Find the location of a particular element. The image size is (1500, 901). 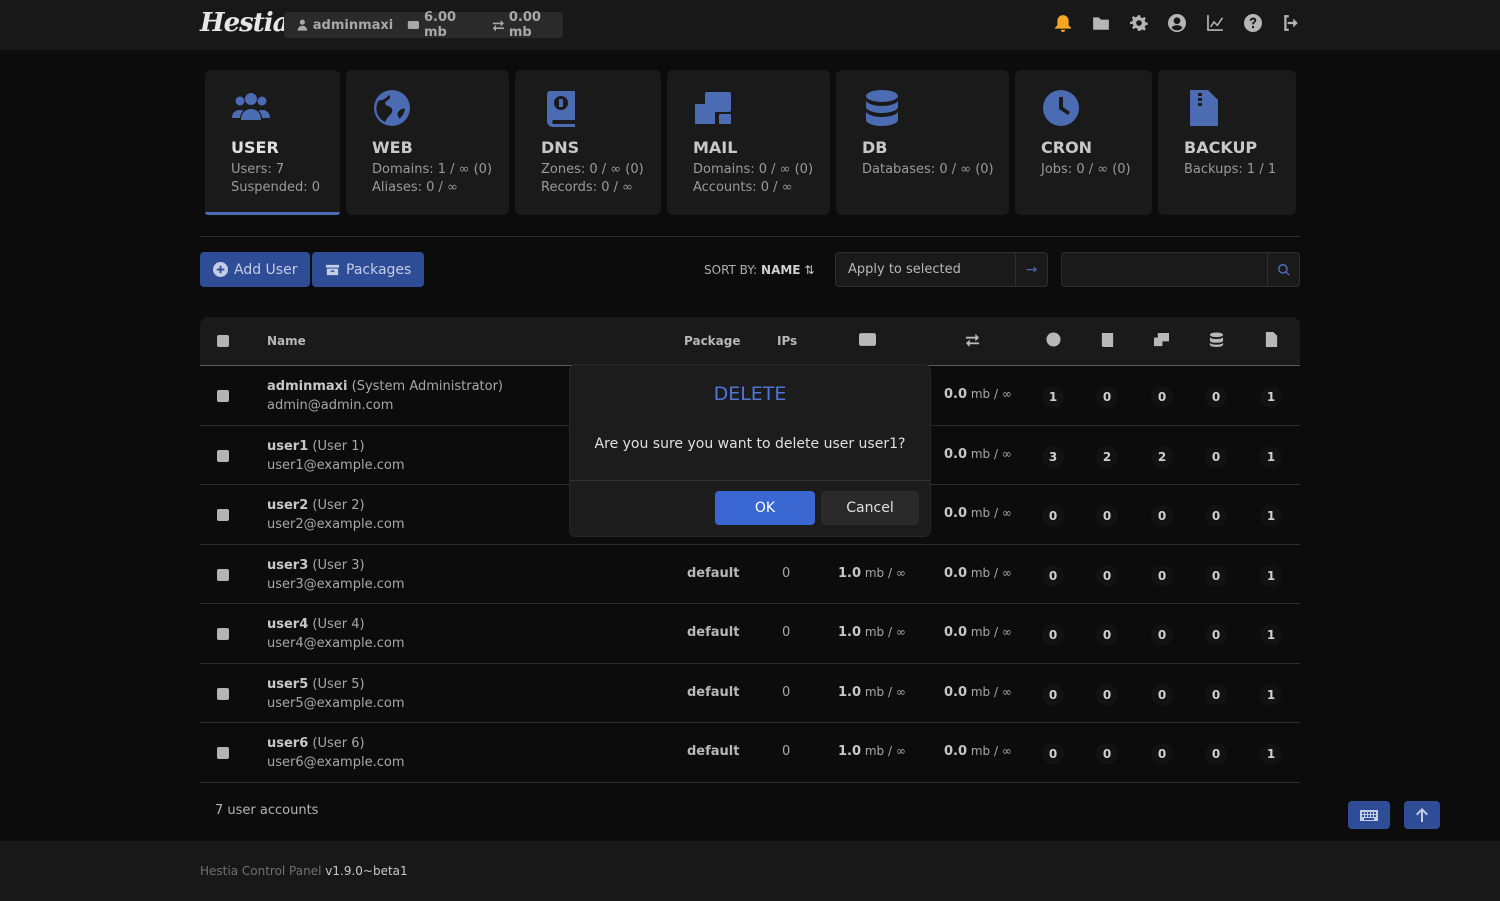

tab-mail: MAIL Domains: 0 / ∞ (0) Accounts: 0 / ∞ is located at coordinates (748, 142).